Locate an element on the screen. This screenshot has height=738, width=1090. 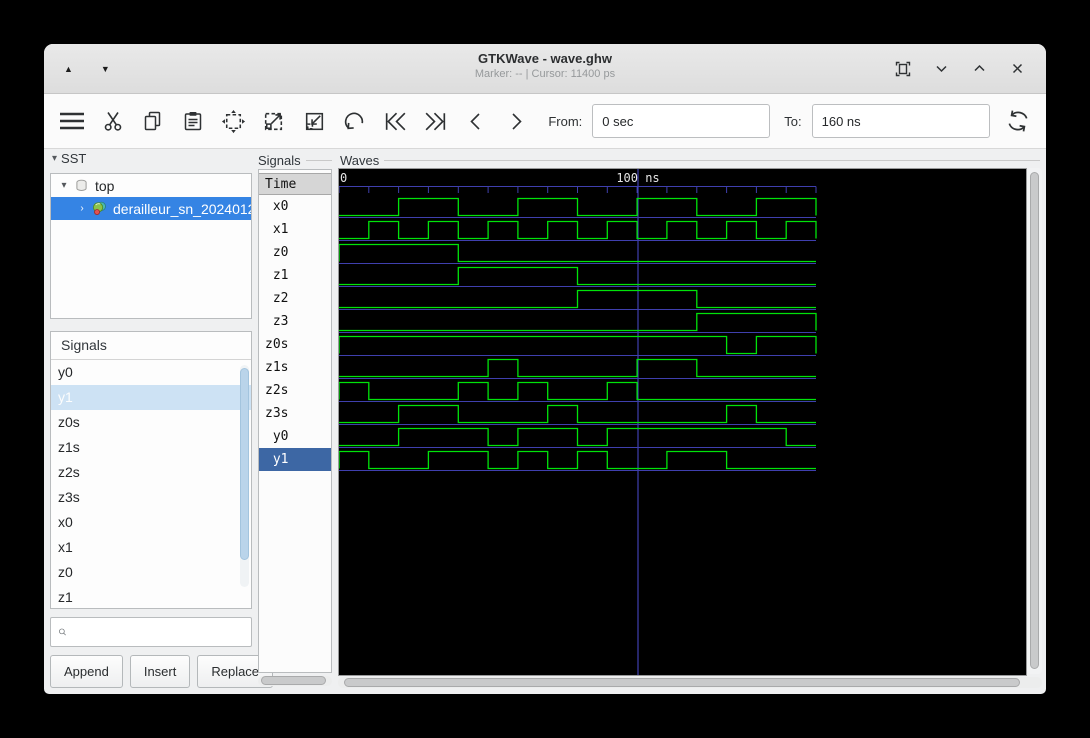
svg-text: 0 is located at coordinates (343, 178).